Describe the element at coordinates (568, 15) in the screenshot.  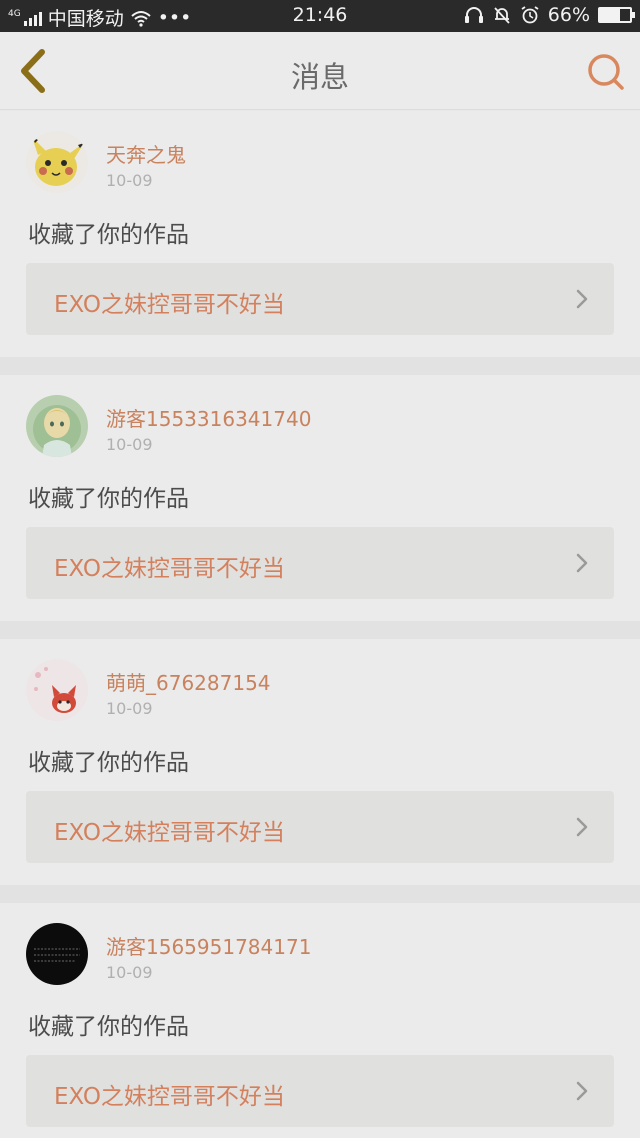
I see `battery-percent: 66%` at that location.